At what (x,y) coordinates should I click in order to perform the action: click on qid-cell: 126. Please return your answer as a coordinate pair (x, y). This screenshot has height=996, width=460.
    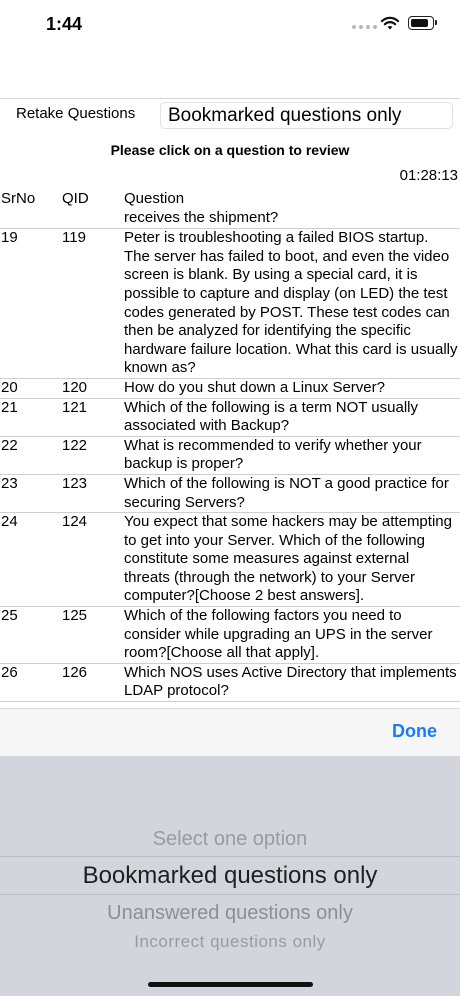
    Looking at the image, I should click on (75, 672).